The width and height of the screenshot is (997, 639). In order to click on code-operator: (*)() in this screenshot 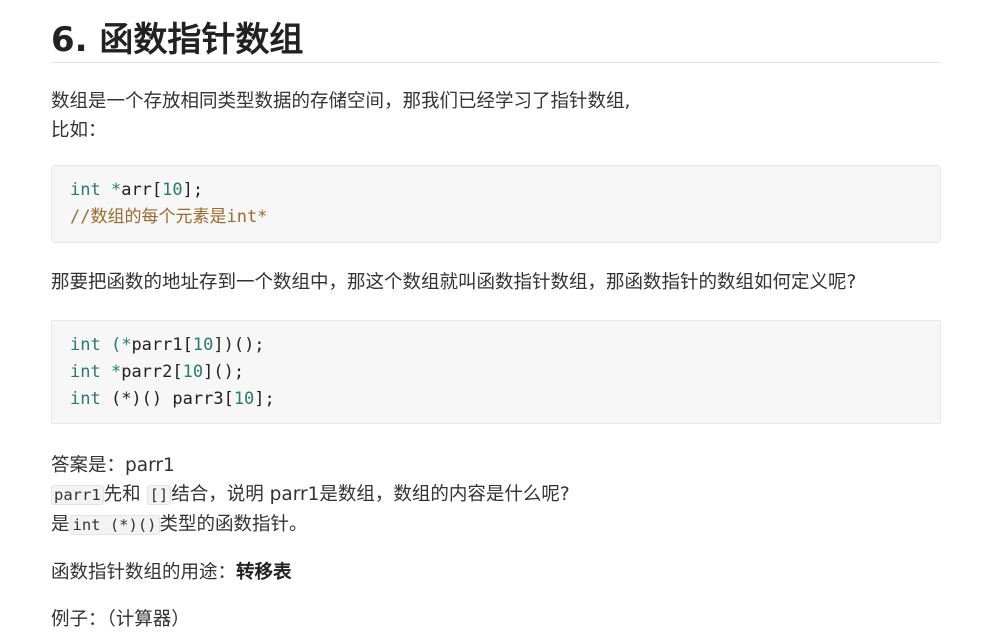, I will do `click(136, 399)`.